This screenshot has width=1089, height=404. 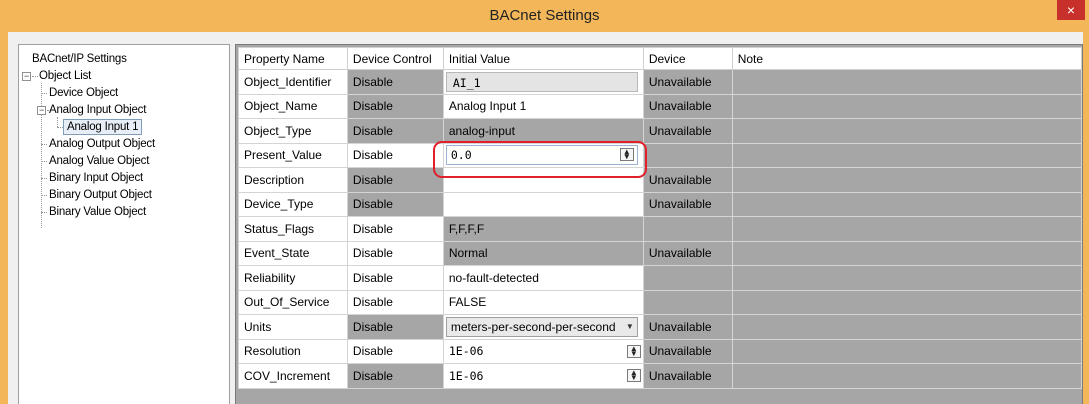 I want to click on table-row: Out_Of_Service Disable FALSE, so click(x=660, y=302).